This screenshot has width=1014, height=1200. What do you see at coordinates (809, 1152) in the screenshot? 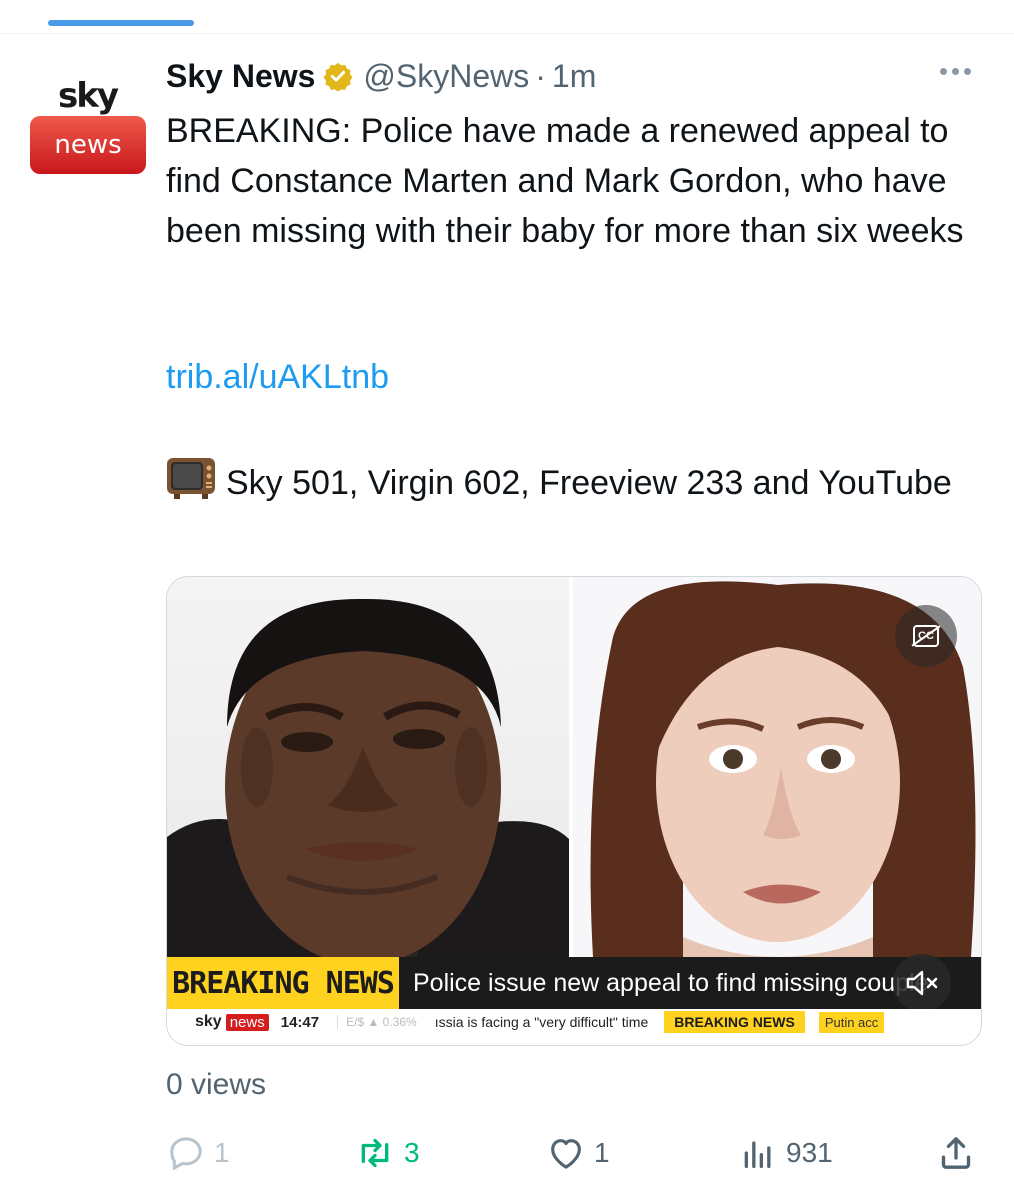
I see `view-count: 931` at bounding box center [809, 1152].